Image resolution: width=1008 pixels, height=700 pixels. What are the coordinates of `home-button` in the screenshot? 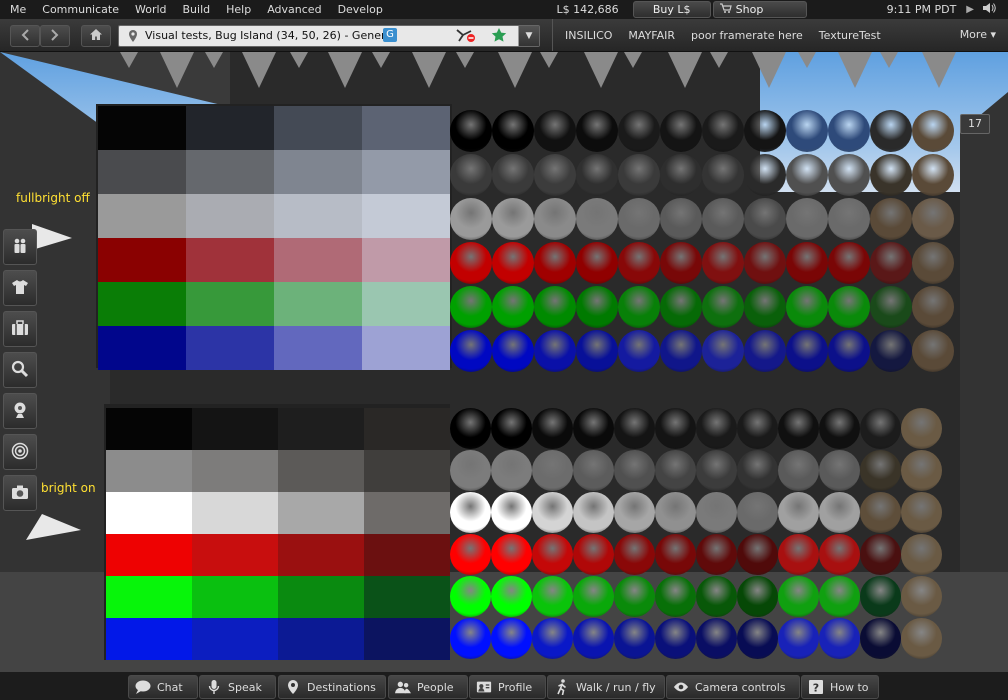 It's located at (96, 36).